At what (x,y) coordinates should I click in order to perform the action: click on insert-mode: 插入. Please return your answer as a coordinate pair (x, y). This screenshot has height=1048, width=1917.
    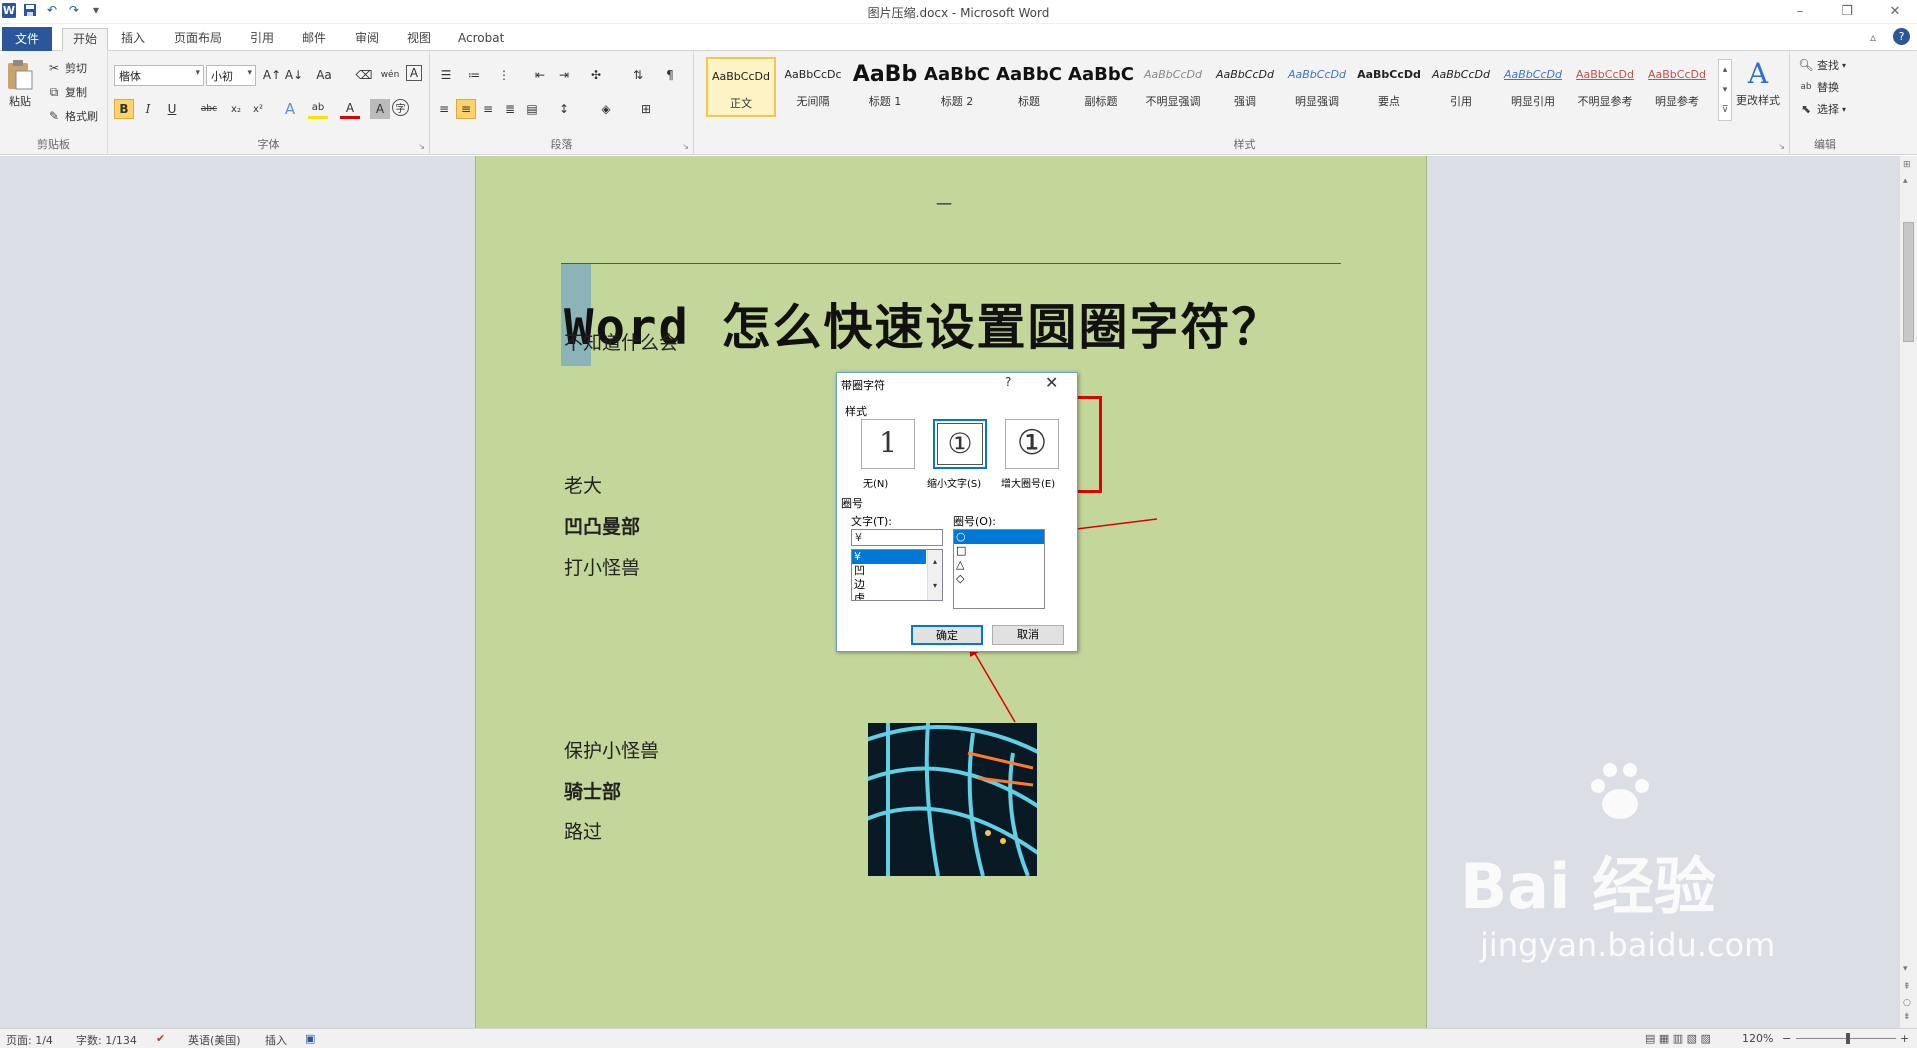
    Looking at the image, I should click on (276, 1040).